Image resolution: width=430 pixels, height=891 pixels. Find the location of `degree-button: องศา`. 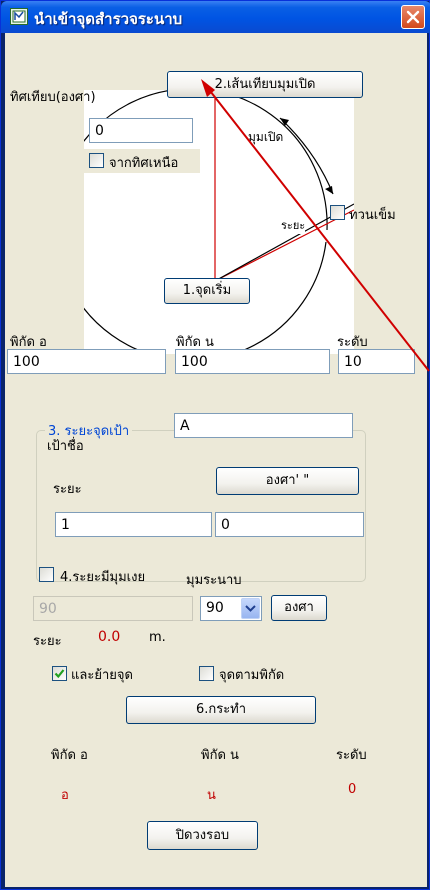

degree-button: องศา is located at coordinates (299, 608).